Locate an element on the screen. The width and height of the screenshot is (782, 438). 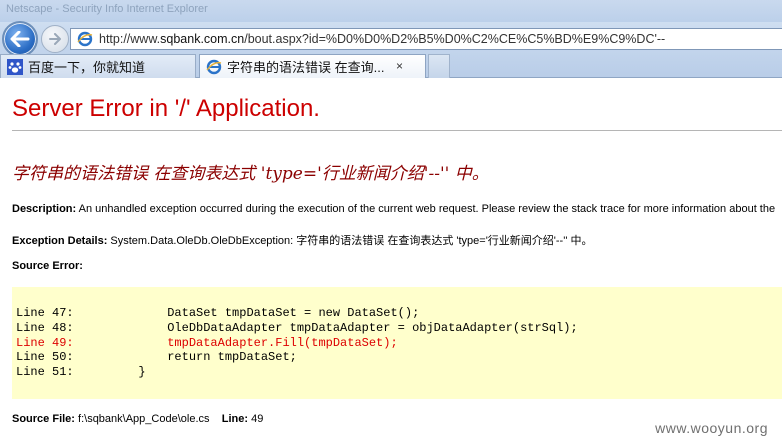
code-line-text: } is located at coordinates (109, 372).